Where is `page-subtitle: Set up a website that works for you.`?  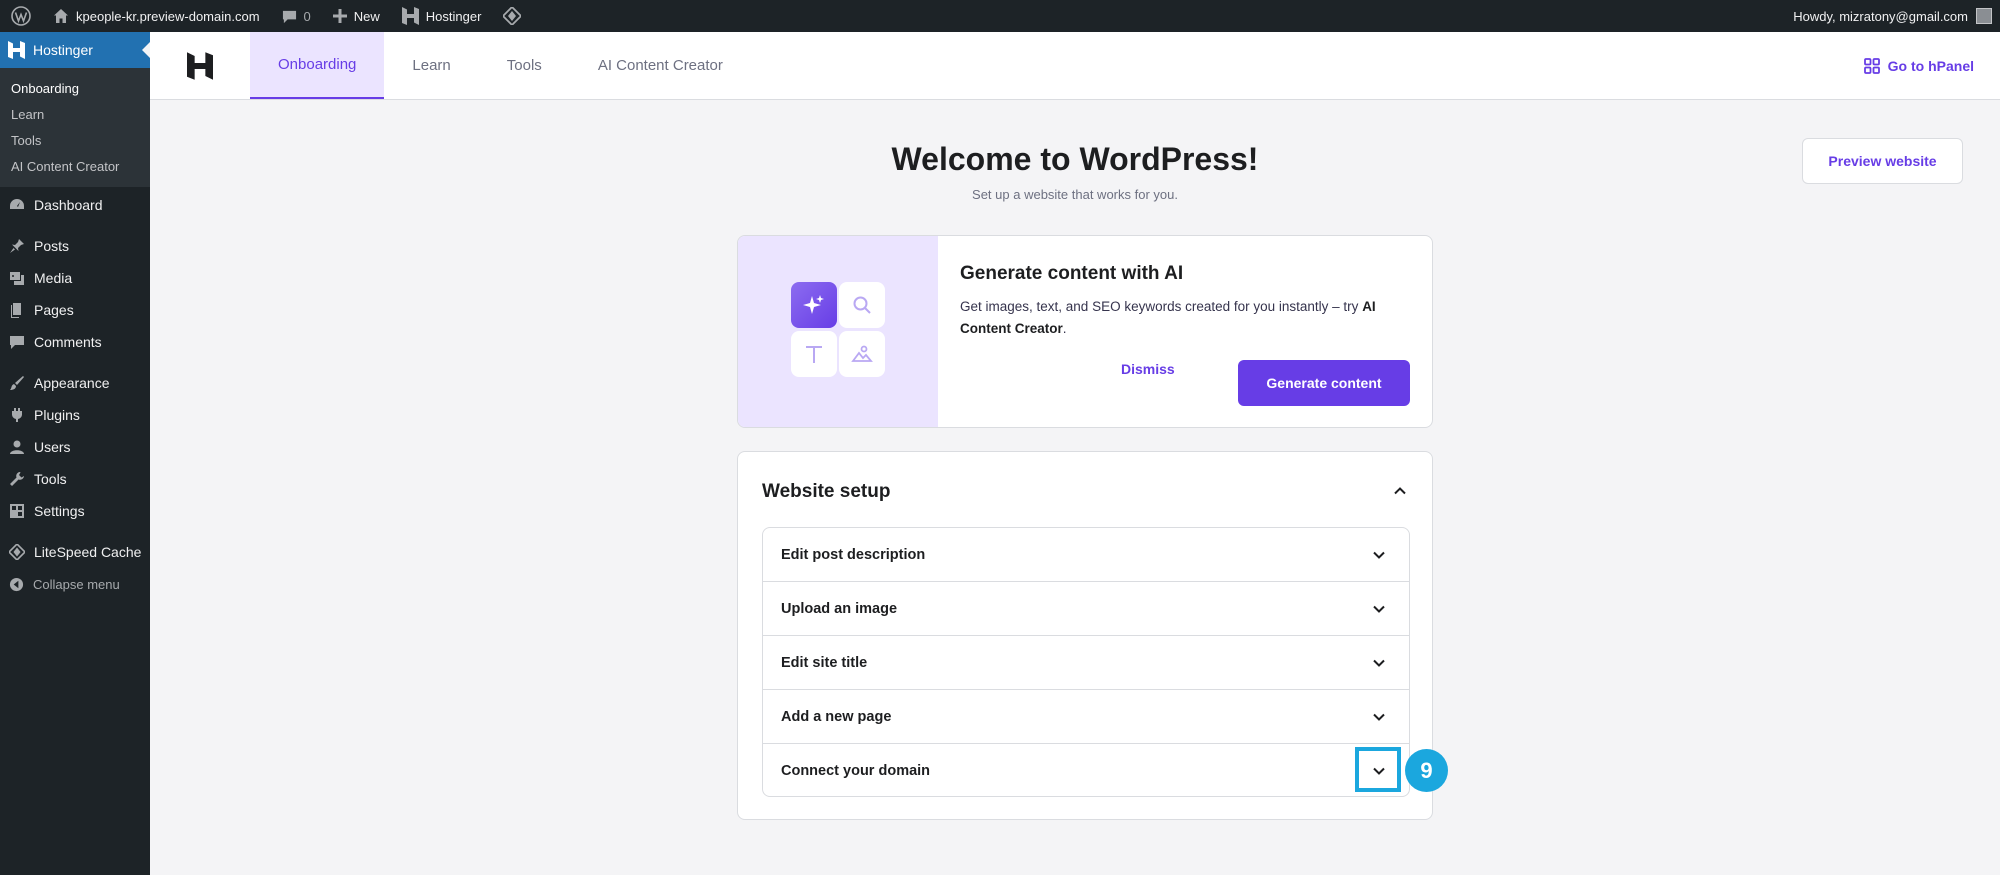
page-subtitle: Set up a website that works for you. is located at coordinates (1075, 194).